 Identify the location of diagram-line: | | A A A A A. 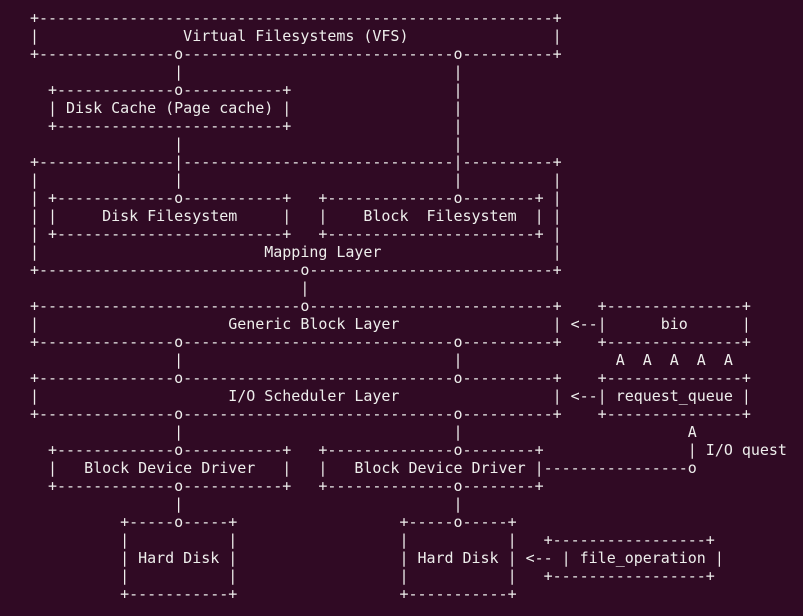
(381, 360).